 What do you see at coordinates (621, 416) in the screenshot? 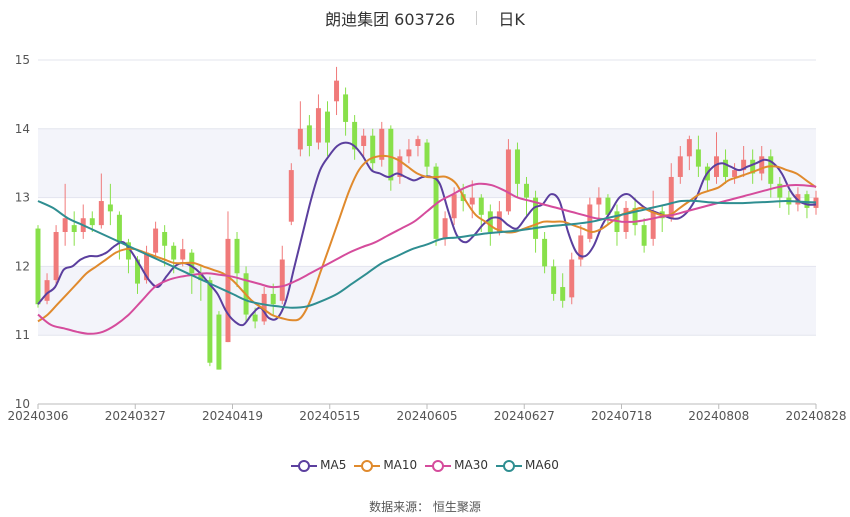
I see `x-tick-label: 20240718` at bounding box center [621, 416].